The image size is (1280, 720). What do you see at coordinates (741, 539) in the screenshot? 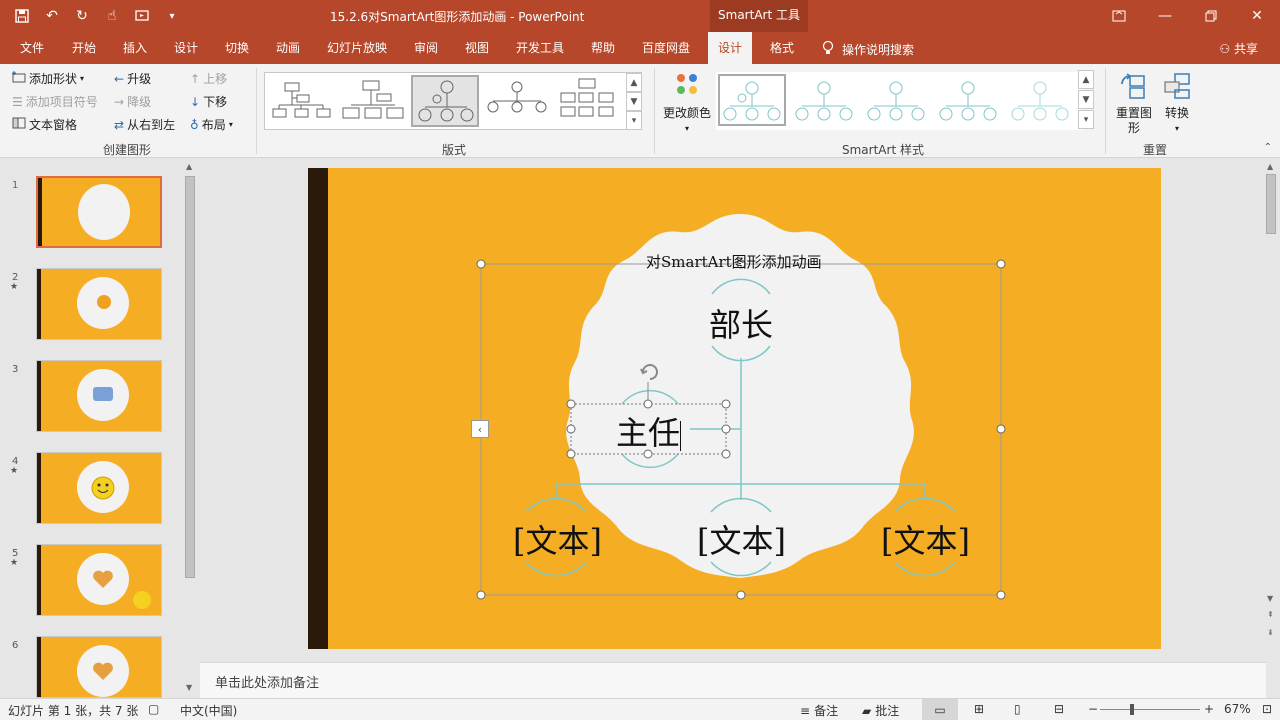
I see `node-child-2-text: [文本]` at bounding box center [741, 539].